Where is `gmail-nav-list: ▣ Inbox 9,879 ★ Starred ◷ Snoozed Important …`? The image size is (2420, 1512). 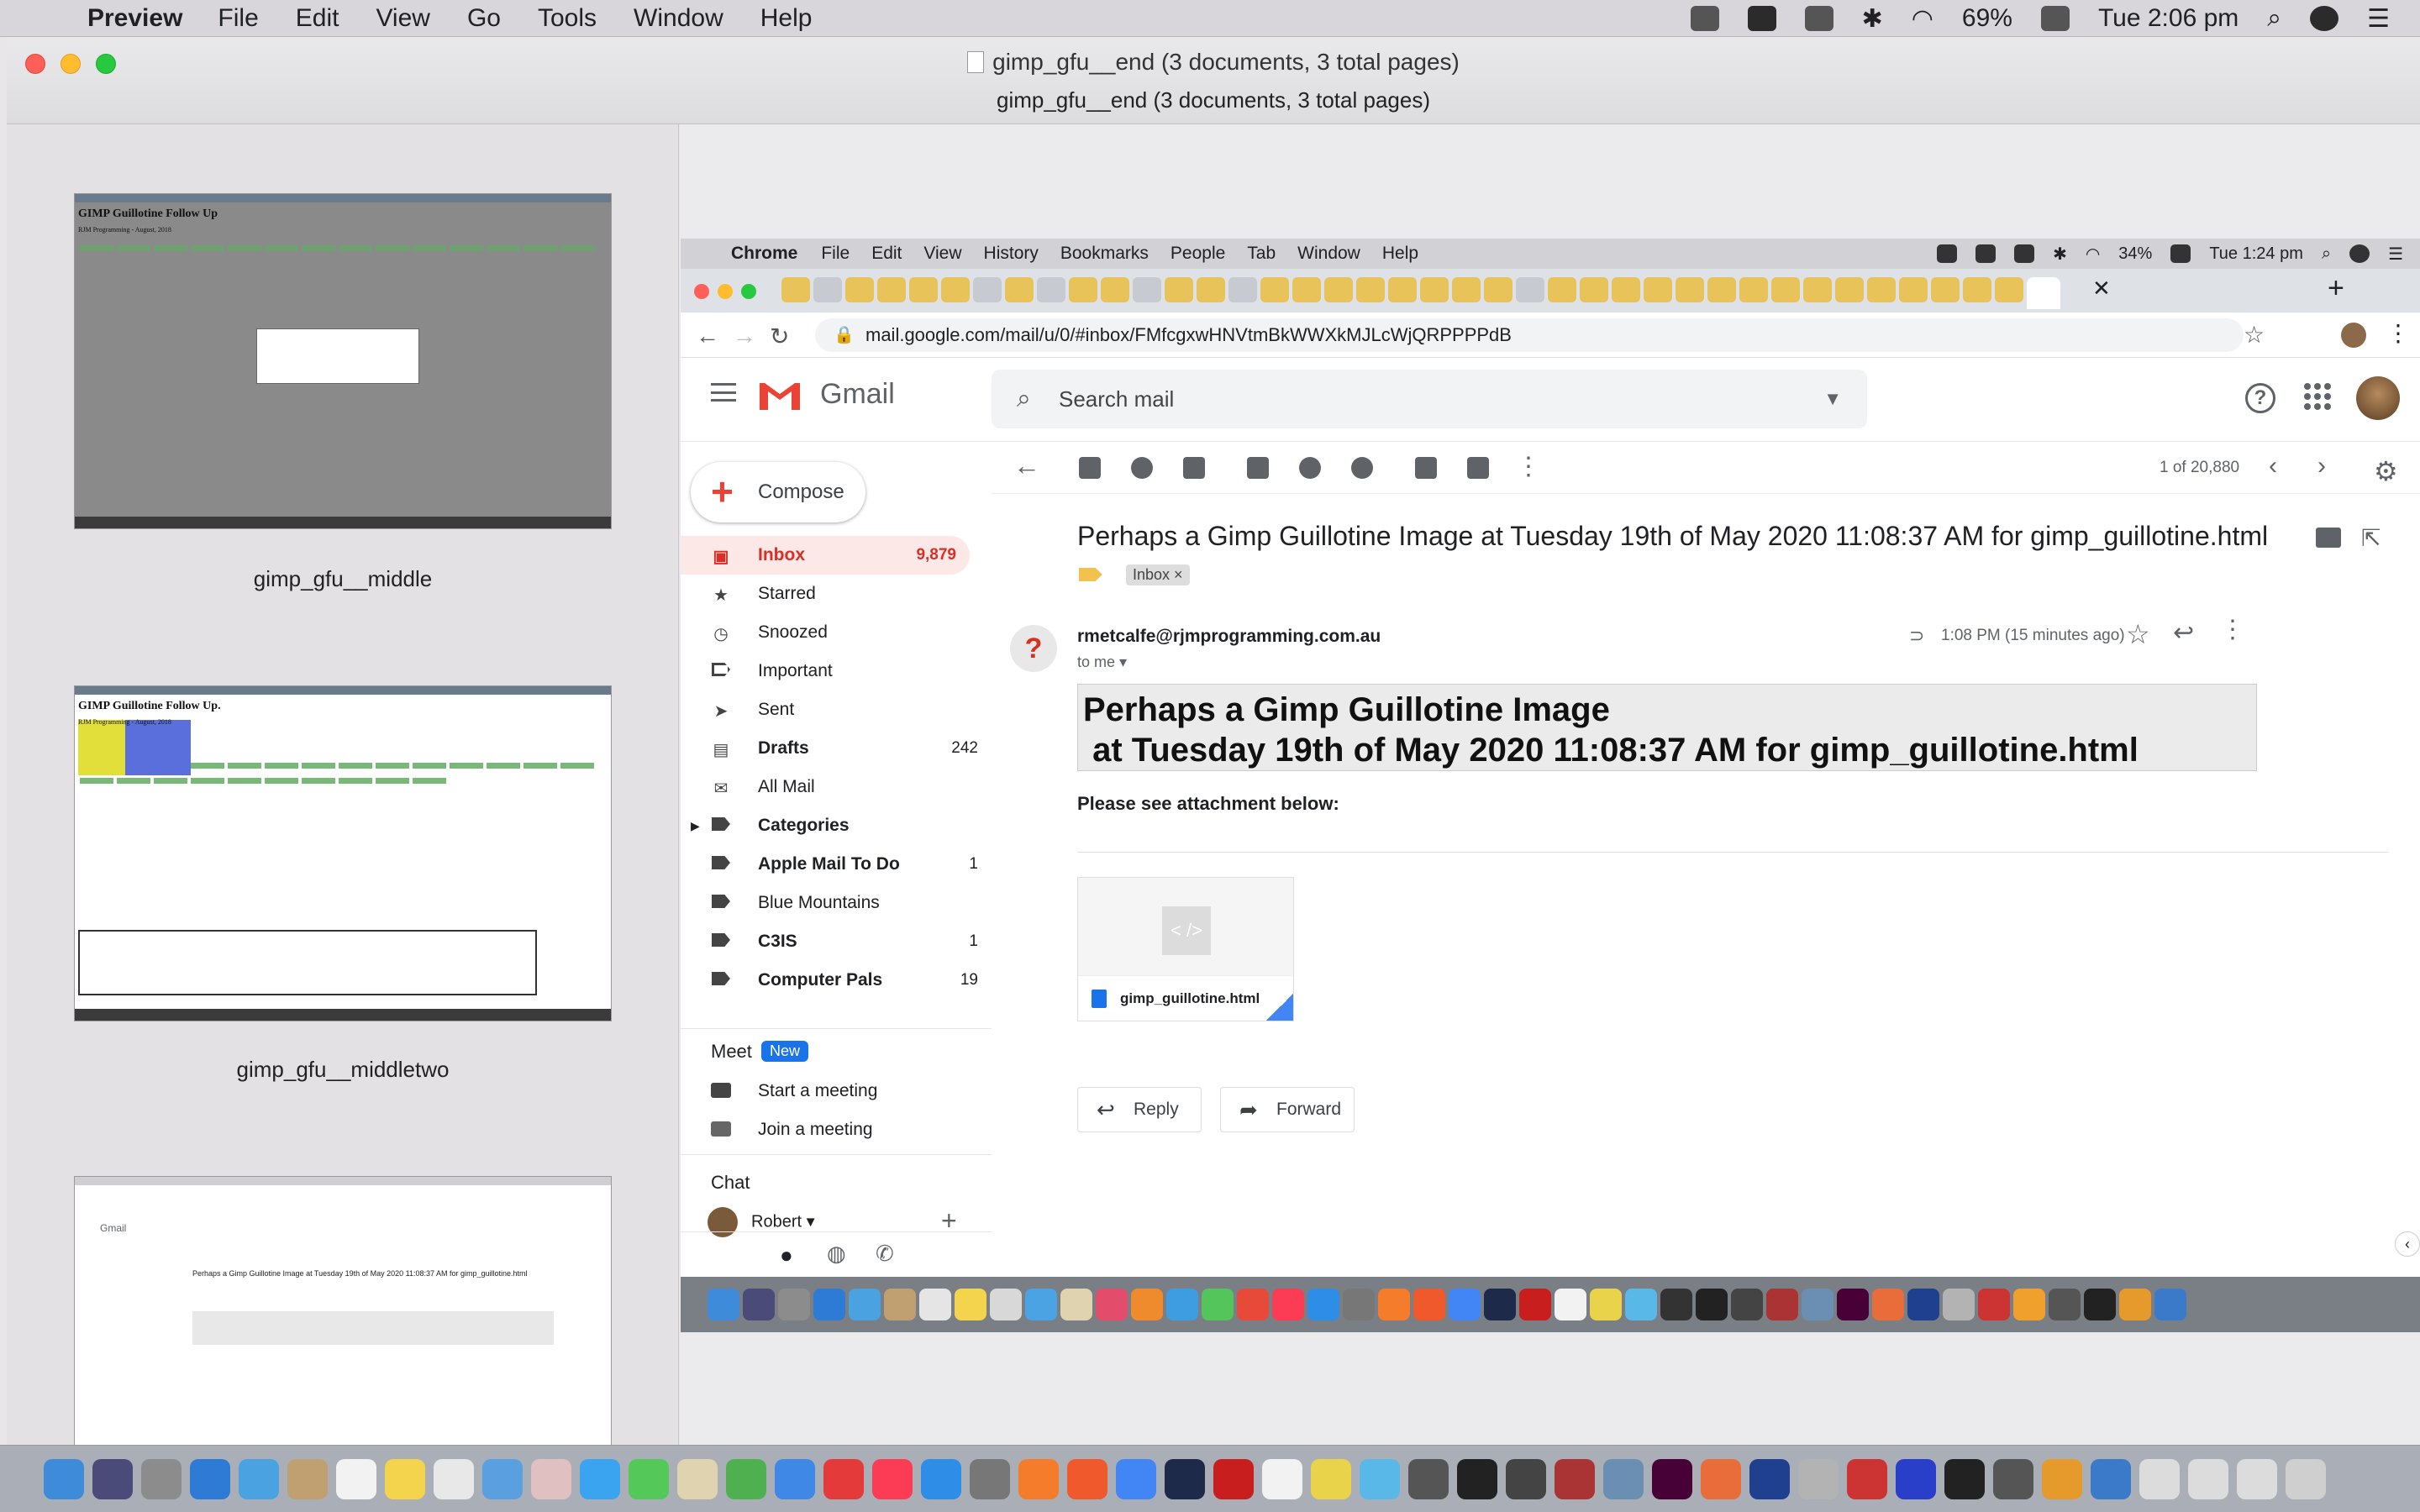
gmail-nav-list: ▣ Inbox 9,879 ★ Starred ◷ Snoozed Important … is located at coordinates (837, 768).